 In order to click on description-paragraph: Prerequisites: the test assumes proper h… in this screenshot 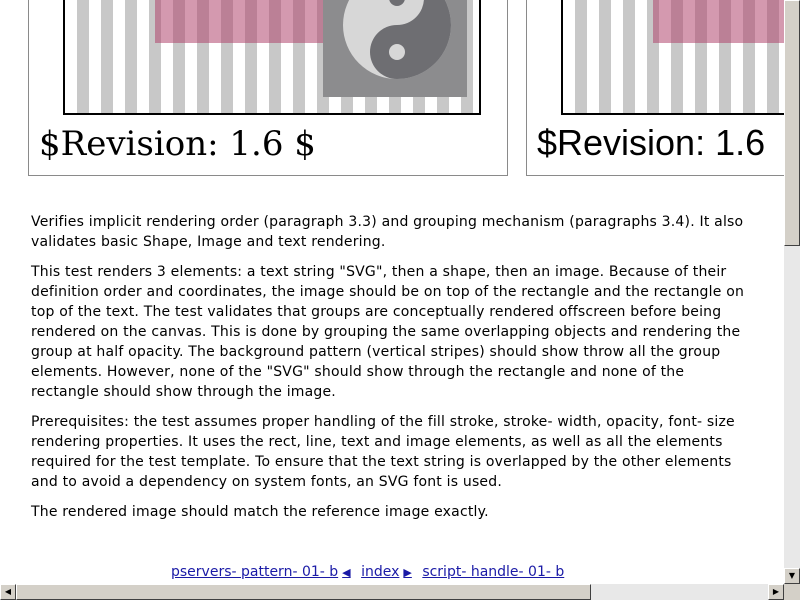, I will do `click(383, 452)`.